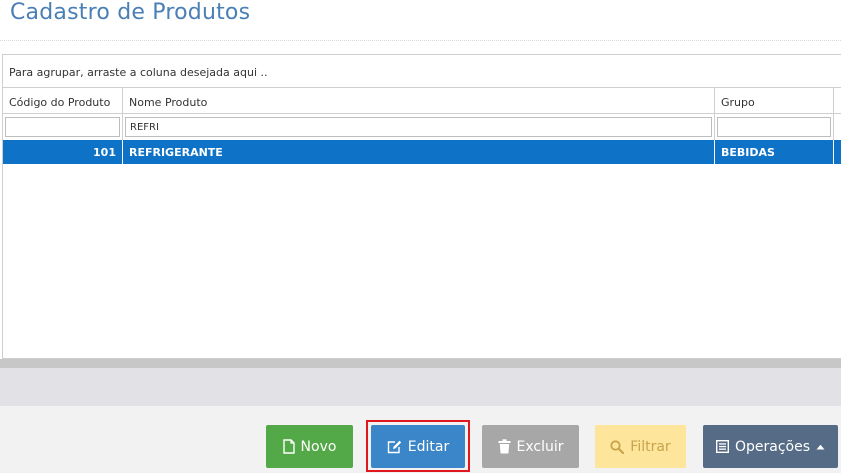 Image resolution: width=841 pixels, height=473 pixels. Describe the element at coordinates (420, 40) in the screenshot. I see `title-divider` at that location.